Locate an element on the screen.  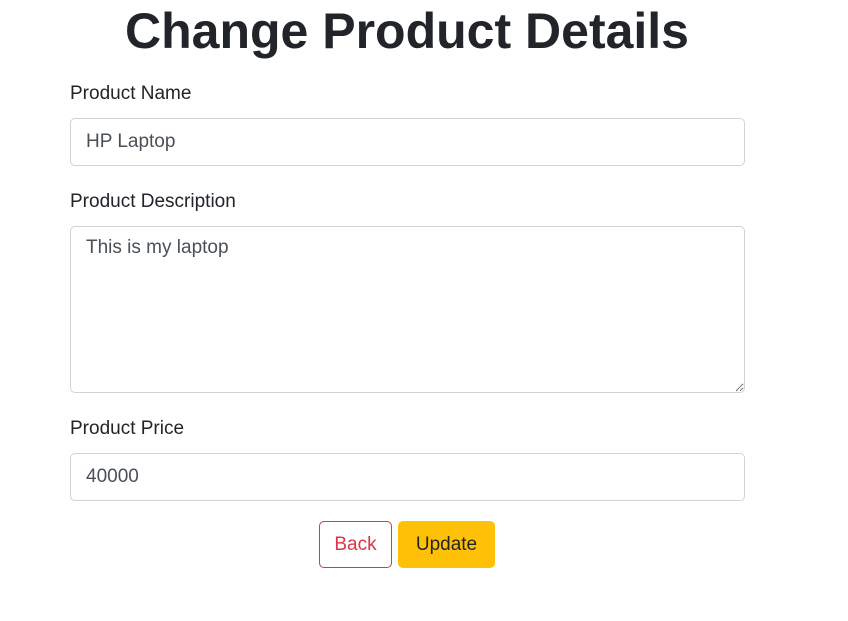
product-name-label: Product Name is located at coordinates (131, 93).